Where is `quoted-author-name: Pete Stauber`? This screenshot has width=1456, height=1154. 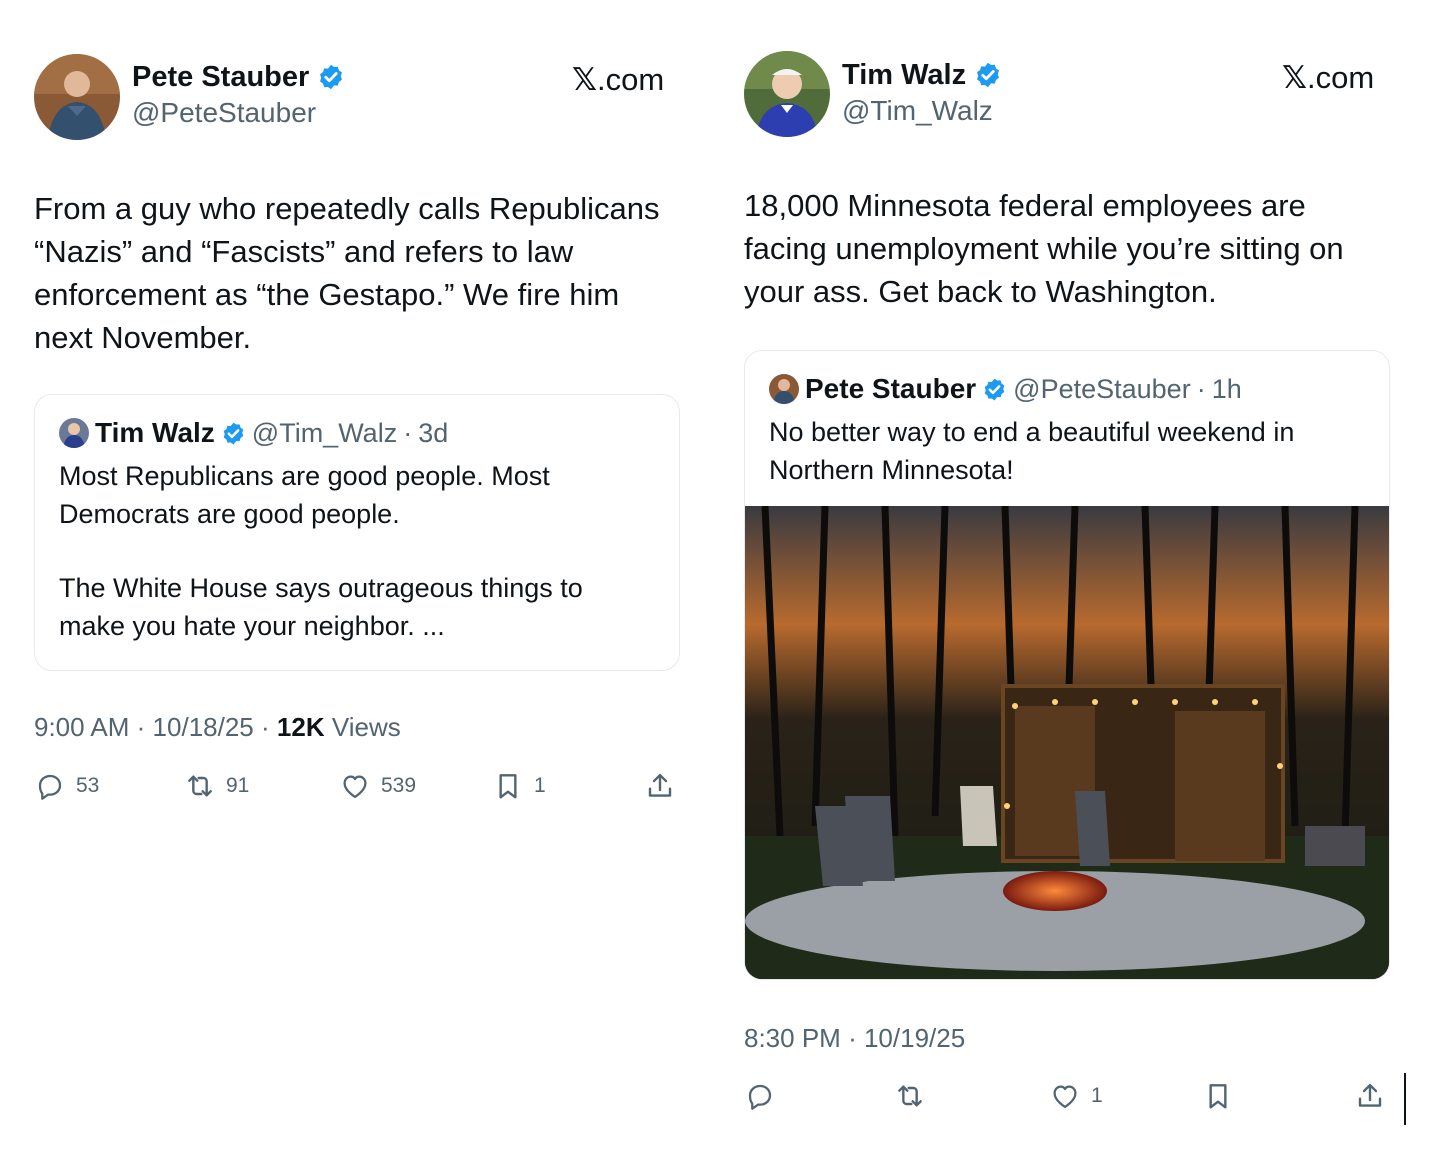 quoted-author-name: Pete Stauber is located at coordinates (891, 388).